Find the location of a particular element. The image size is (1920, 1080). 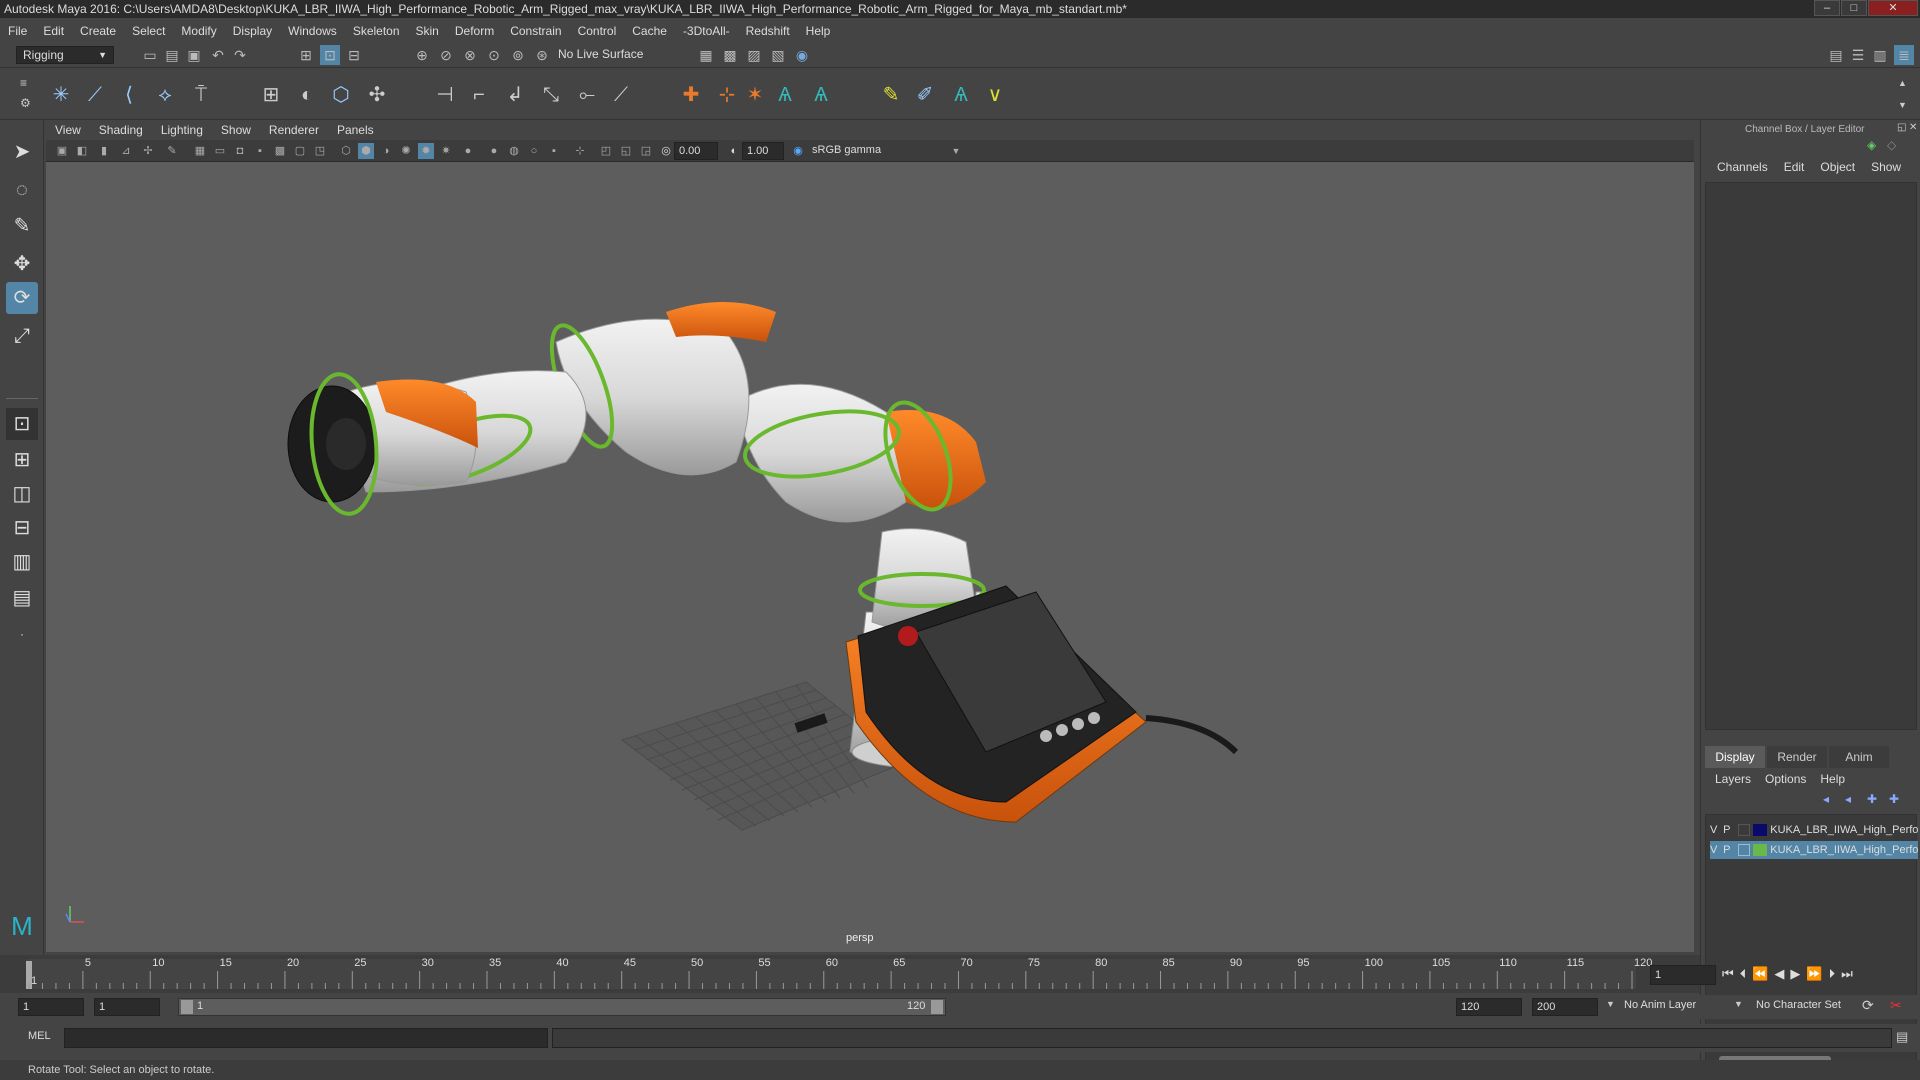

tab-anim: Anim is located at coordinates (1859, 757).